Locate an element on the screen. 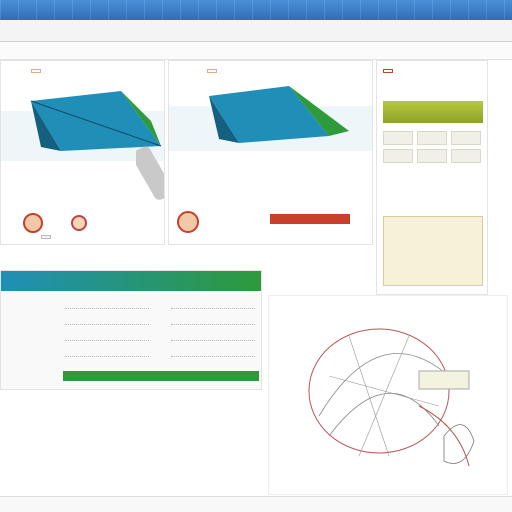 Image resolution: width=512 pixels, height=512 pixels. spec-header-bar is located at coordinates (433, 112).